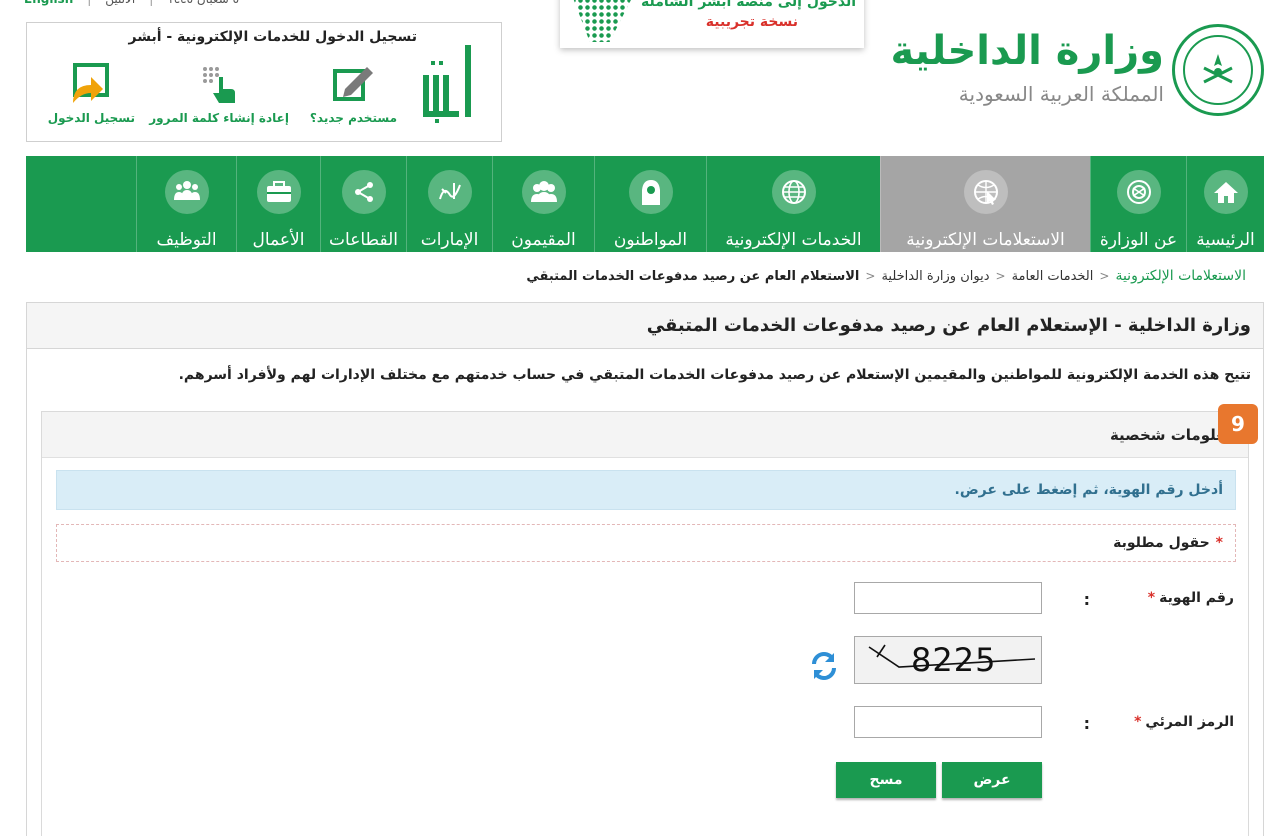  What do you see at coordinates (449, 240) in the screenshot?
I see `nav-label: الإمارات` at bounding box center [449, 240].